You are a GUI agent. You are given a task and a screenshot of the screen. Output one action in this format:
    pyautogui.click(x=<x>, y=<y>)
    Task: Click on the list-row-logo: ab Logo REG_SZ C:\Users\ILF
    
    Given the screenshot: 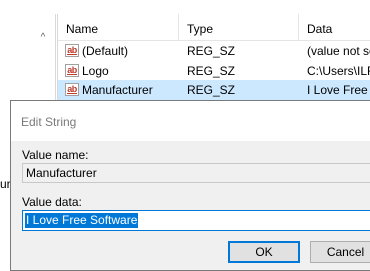 What is the action you would take?
    pyautogui.click(x=214, y=71)
    